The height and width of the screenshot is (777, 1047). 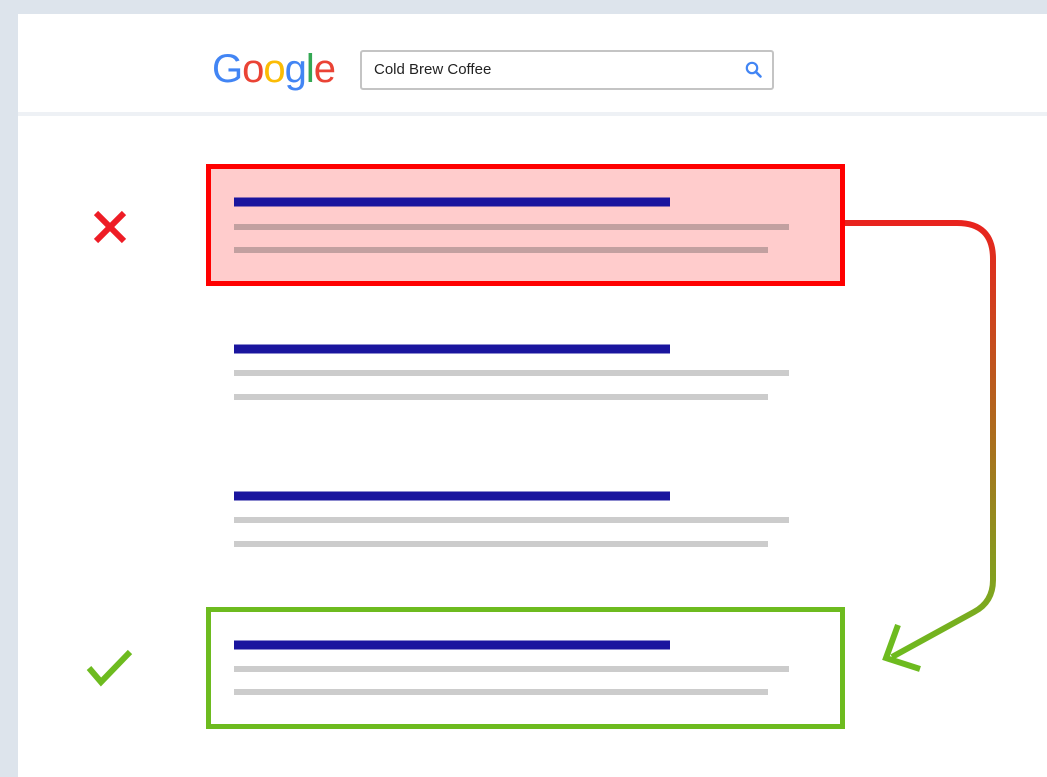 What do you see at coordinates (110, 227) in the screenshot?
I see `cross-icon` at bounding box center [110, 227].